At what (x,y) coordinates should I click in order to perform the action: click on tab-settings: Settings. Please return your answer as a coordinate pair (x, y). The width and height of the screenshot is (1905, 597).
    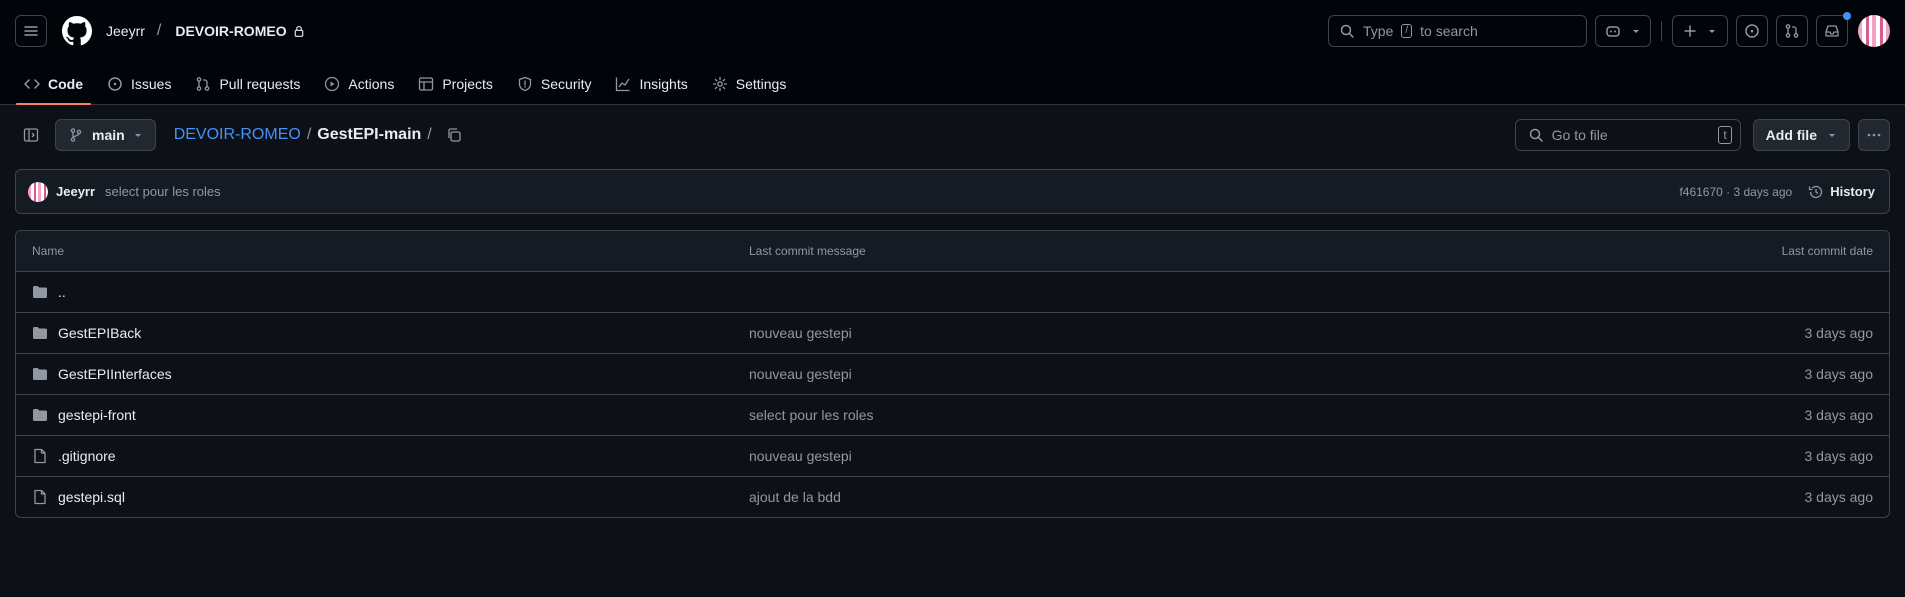
    Looking at the image, I should click on (749, 90).